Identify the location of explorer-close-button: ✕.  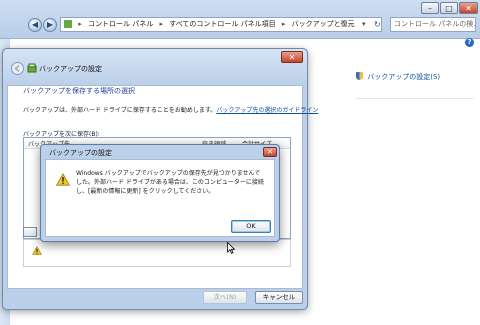
(468, 8).